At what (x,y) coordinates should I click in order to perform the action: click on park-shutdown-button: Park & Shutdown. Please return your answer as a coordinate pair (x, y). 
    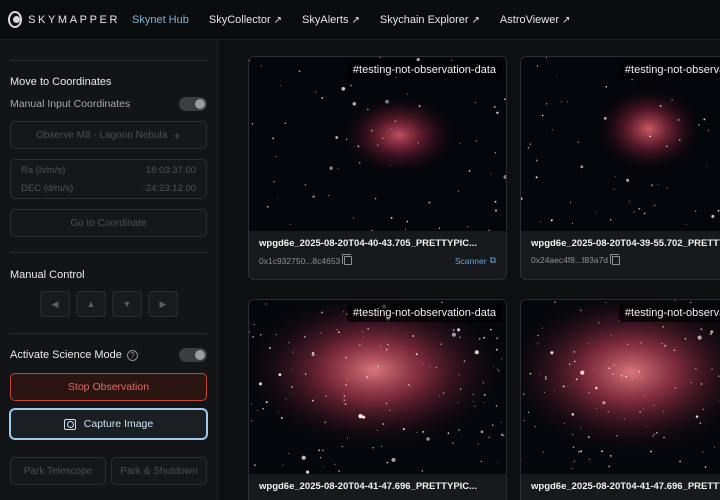
    Looking at the image, I should click on (159, 471).